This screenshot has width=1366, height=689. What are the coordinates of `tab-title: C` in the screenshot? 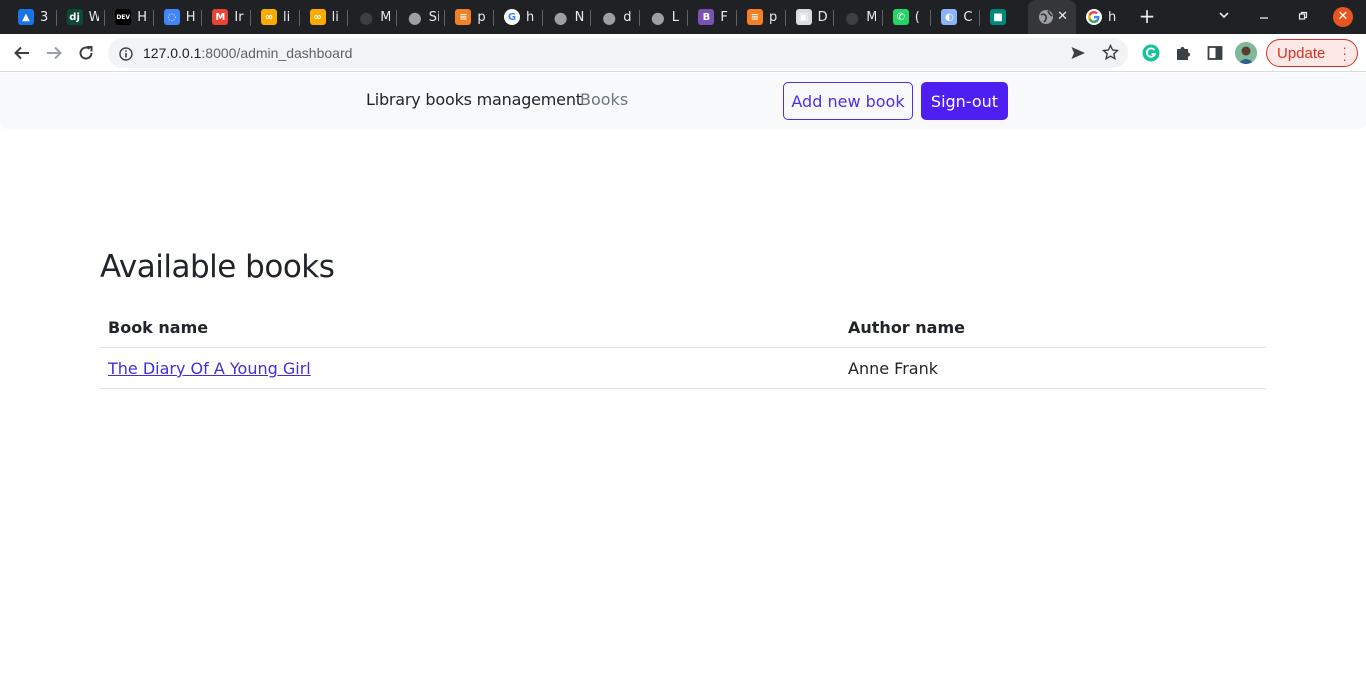 It's located at (968, 17).